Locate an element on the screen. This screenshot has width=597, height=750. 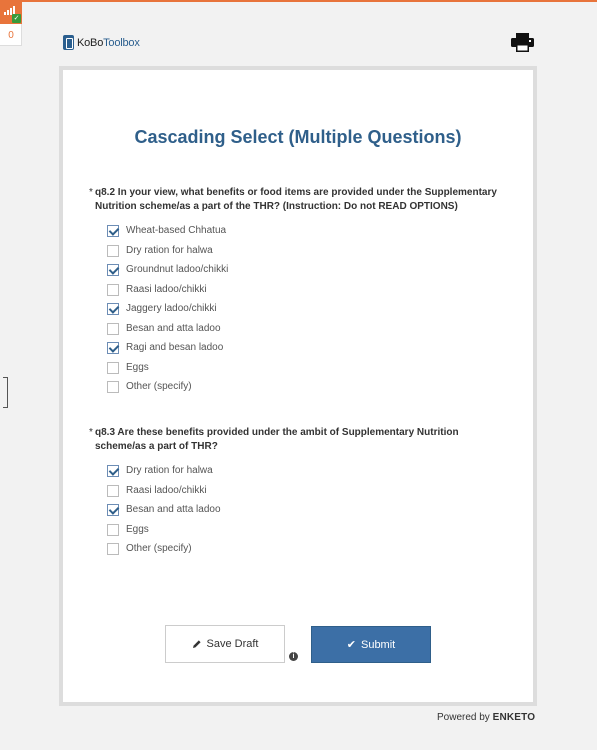
kobo-logo-icon is located at coordinates (68, 42).